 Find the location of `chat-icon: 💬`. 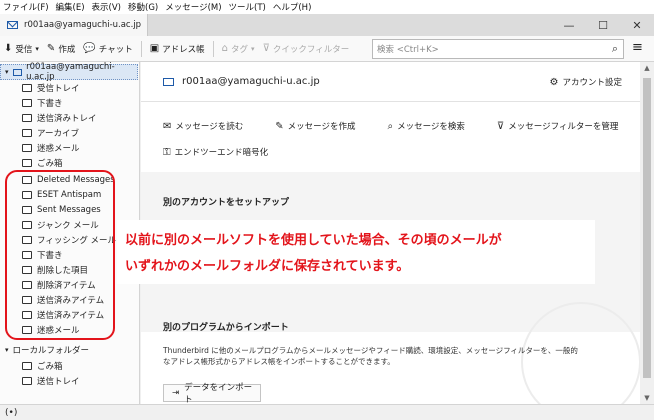

chat-icon: 💬 is located at coordinates (89, 48).